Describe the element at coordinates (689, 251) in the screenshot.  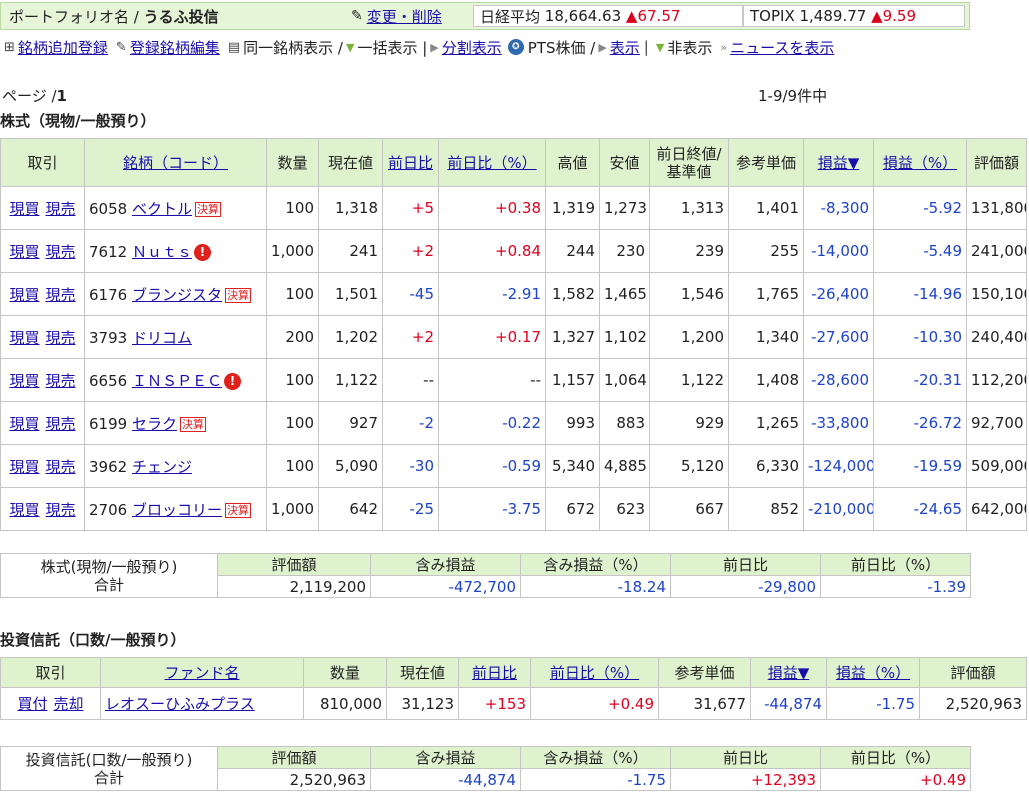
I see `prev-close: 239` at that location.